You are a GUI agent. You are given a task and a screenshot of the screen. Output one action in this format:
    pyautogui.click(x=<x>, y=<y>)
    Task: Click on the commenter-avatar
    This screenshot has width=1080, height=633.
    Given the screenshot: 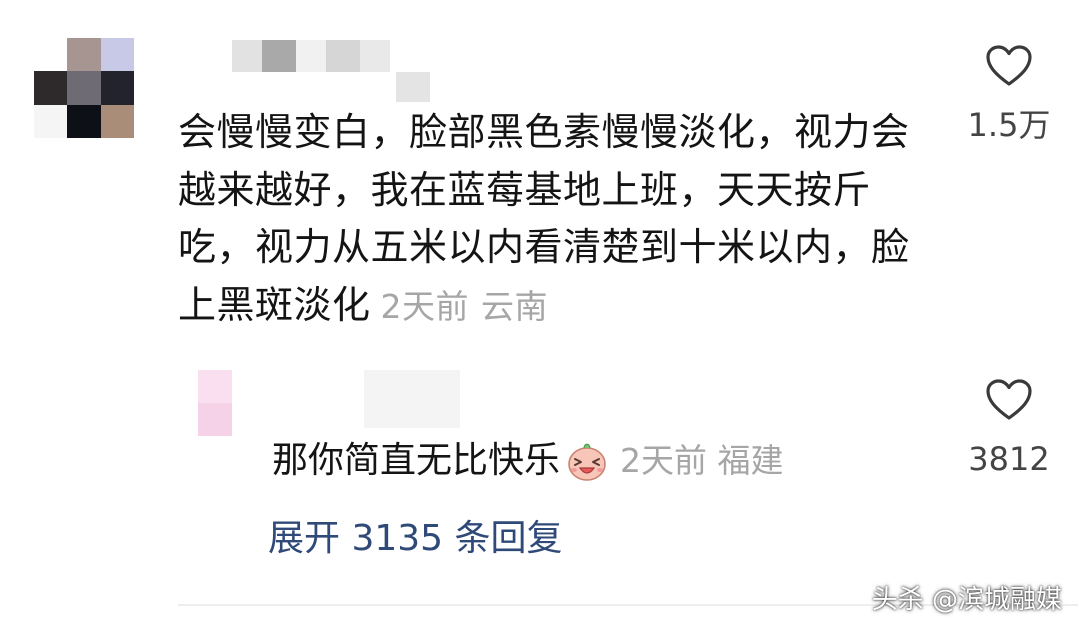 What is the action you would take?
    pyautogui.click(x=84, y=88)
    